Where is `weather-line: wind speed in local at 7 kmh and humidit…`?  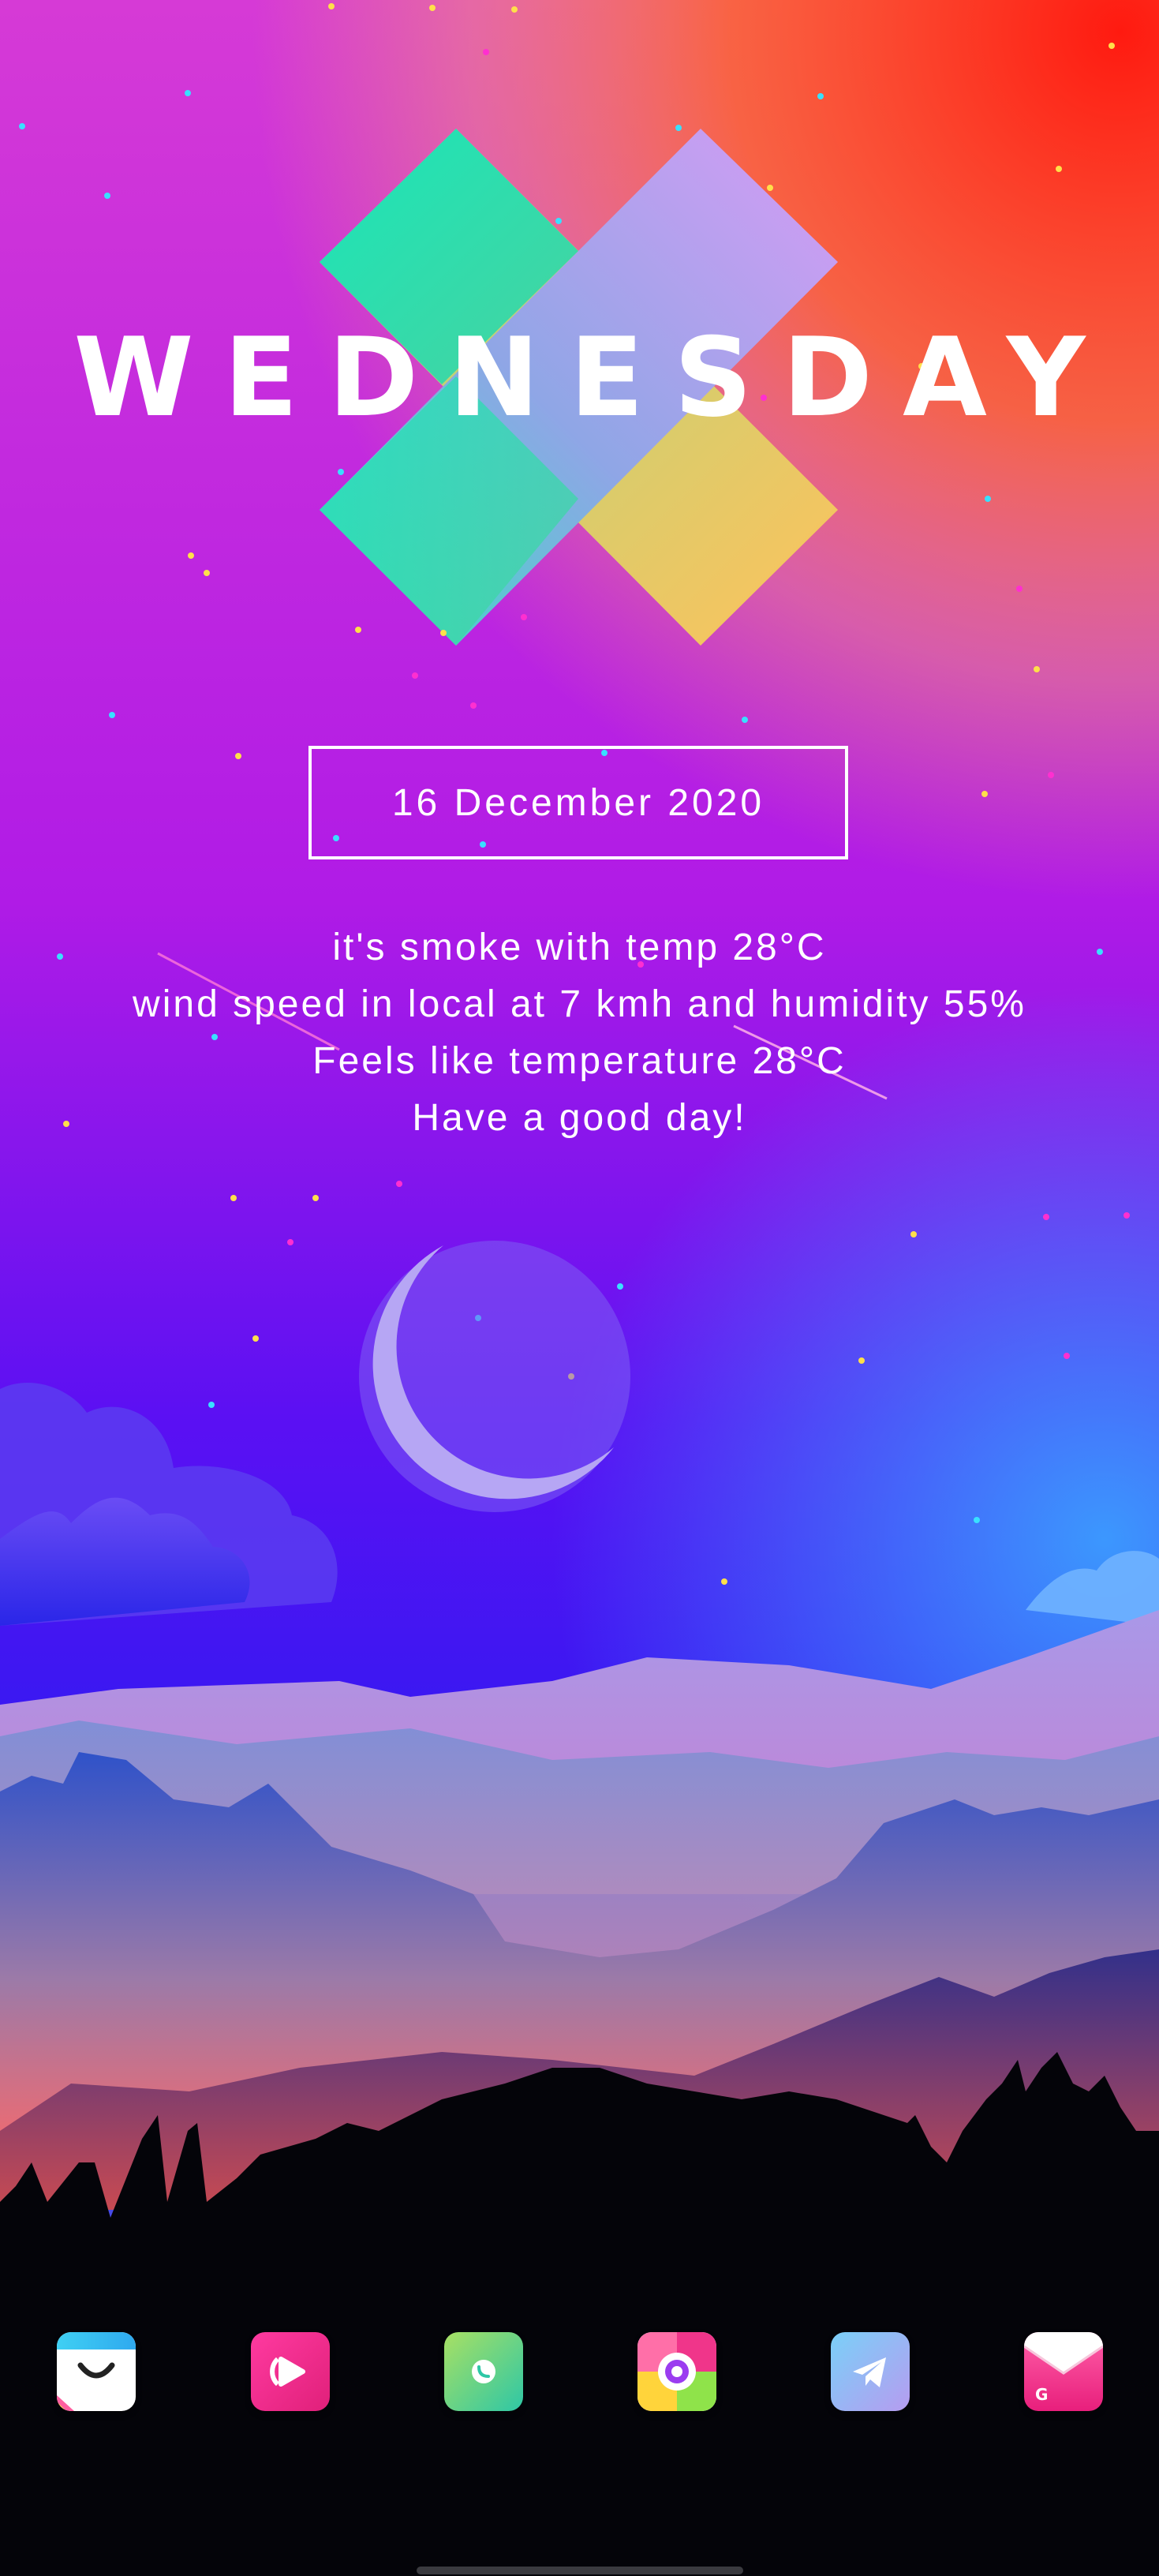
weather-line: wind speed in local at 7 kmh and humidit… is located at coordinates (579, 1004).